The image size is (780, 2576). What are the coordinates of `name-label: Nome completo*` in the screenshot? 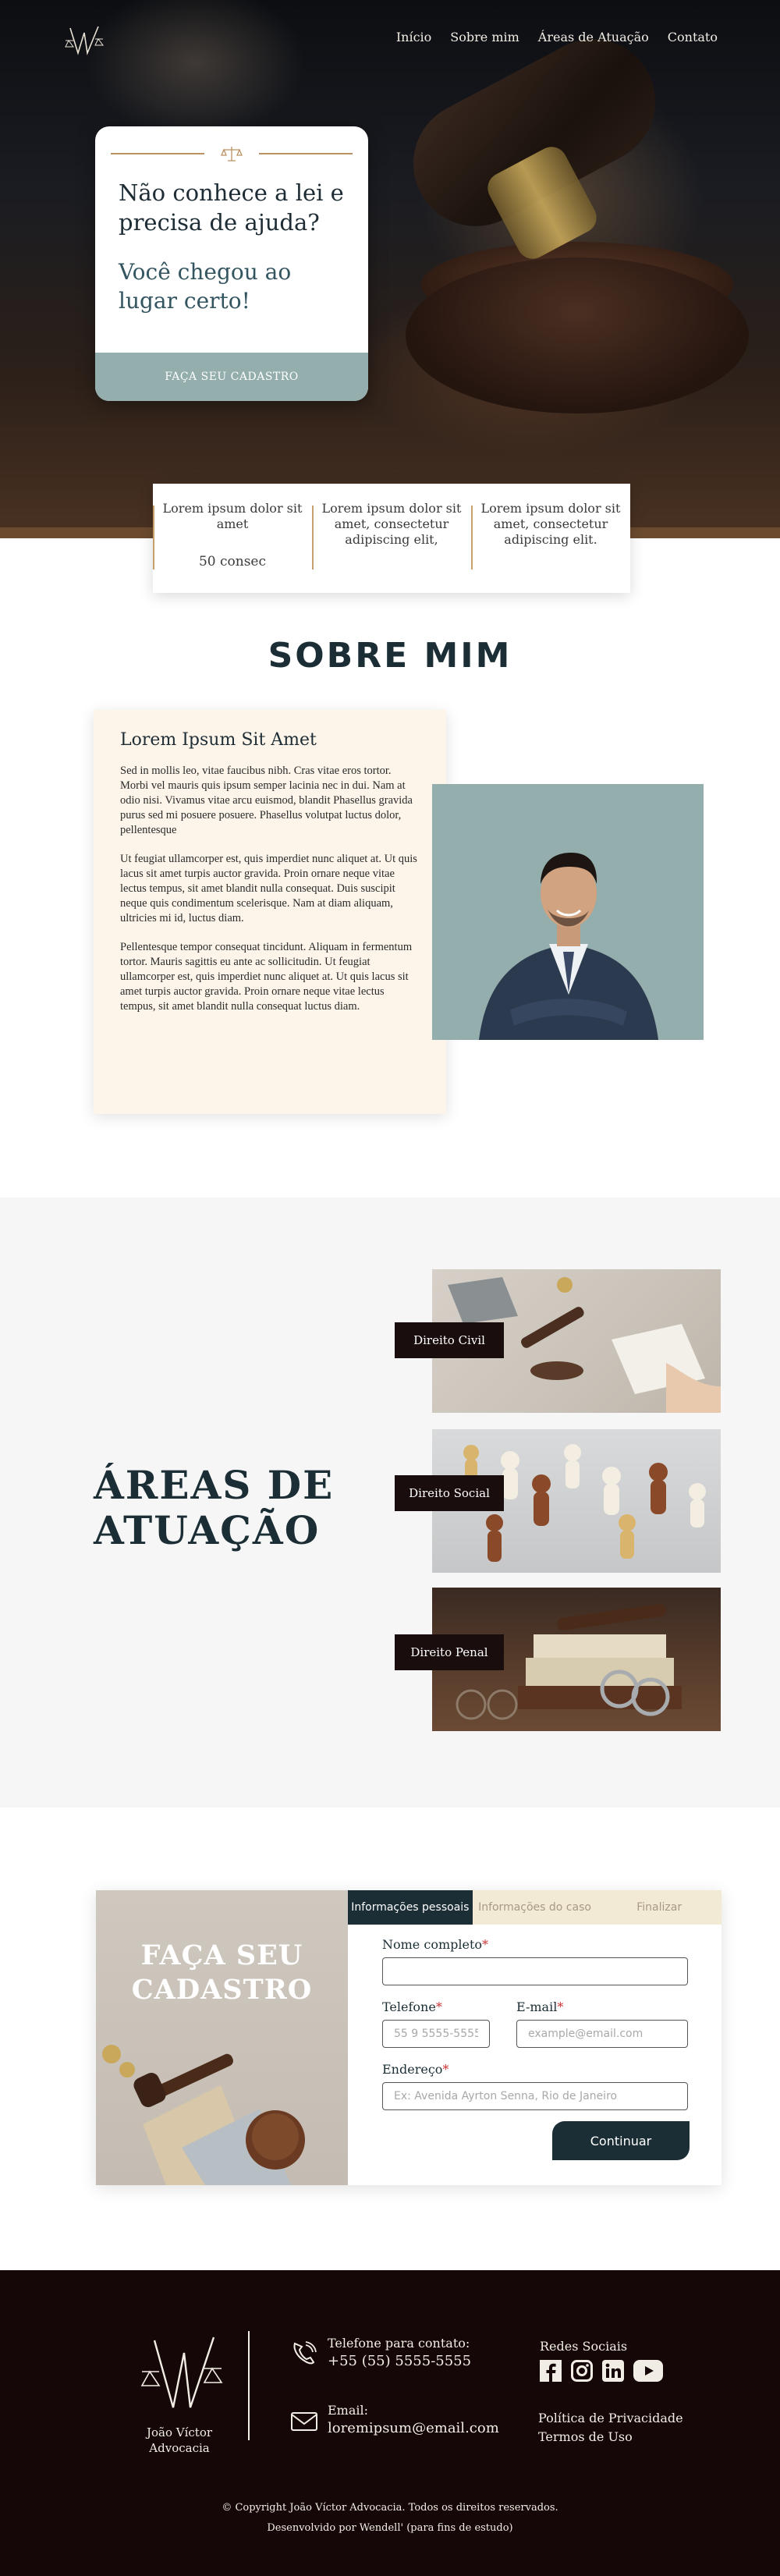 It's located at (435, 1944).